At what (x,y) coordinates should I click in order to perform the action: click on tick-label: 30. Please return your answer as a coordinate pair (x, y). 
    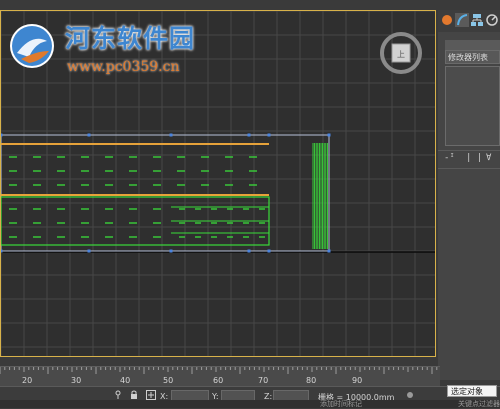
    Looking at the image, I should click on (76, 380).